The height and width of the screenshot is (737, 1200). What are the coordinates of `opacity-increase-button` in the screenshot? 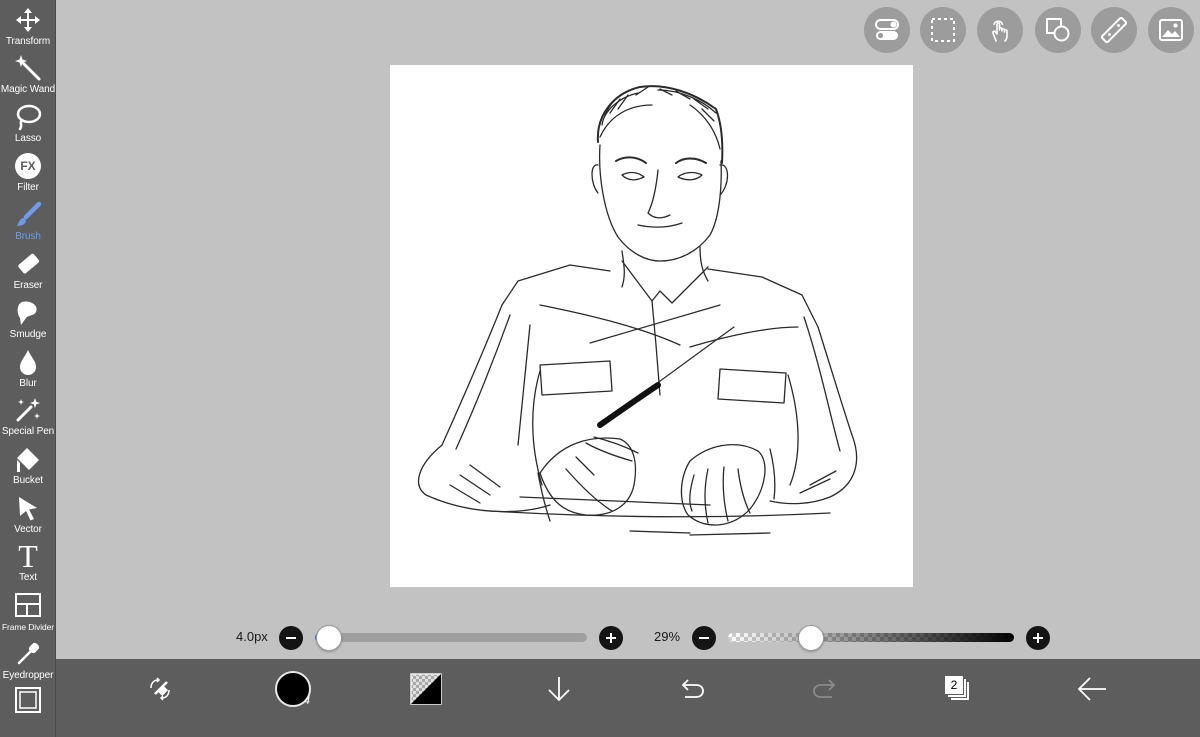 It's located at (1038, 638).